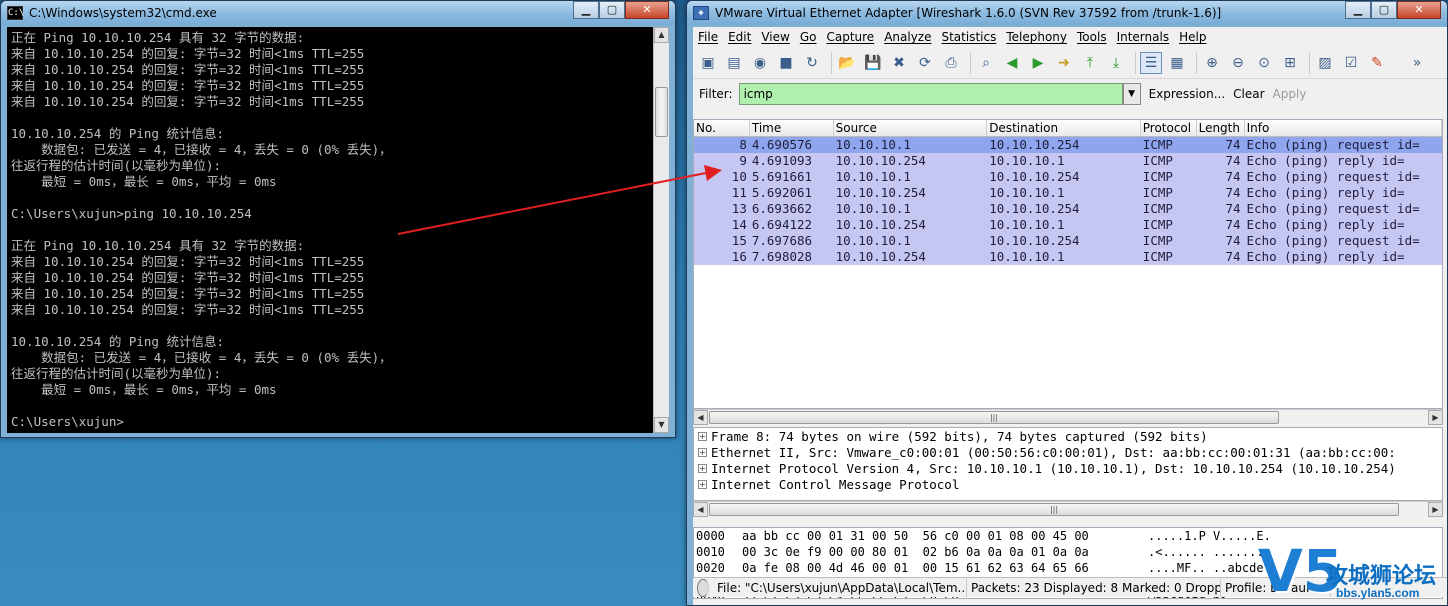 Image resolution: width=1448 pixels, height=606 pixels. I want to click on colorize-icon: ☰, so click(1151, 62).